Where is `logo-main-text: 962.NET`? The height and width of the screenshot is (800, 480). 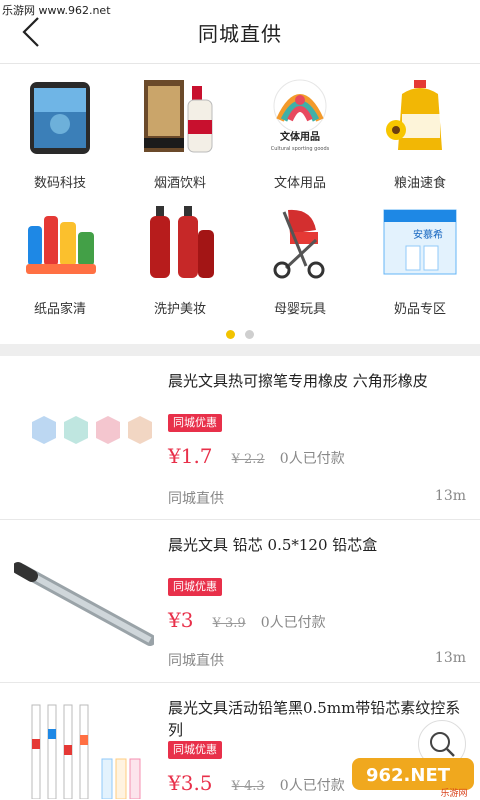
logo-main-text: 962.NET is located at coordinates (408, 775).